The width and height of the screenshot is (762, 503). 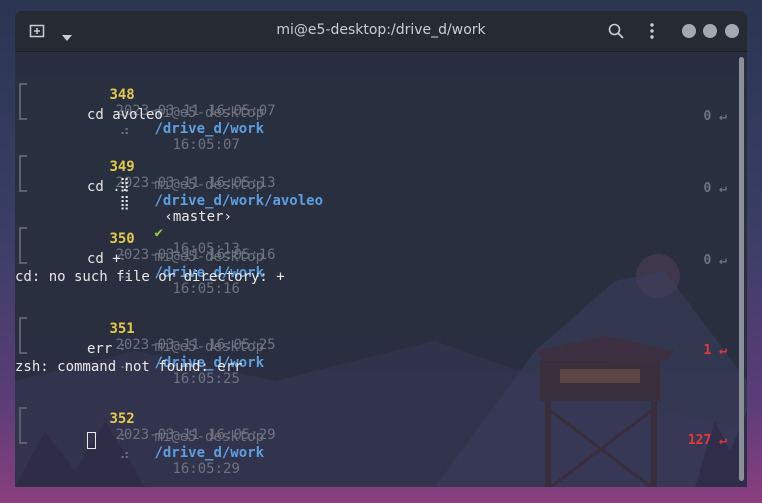 What do you see at coordinates (699, 440) in the screenshot?
I see `exit-code: 127` at bounding box center [699, 440].